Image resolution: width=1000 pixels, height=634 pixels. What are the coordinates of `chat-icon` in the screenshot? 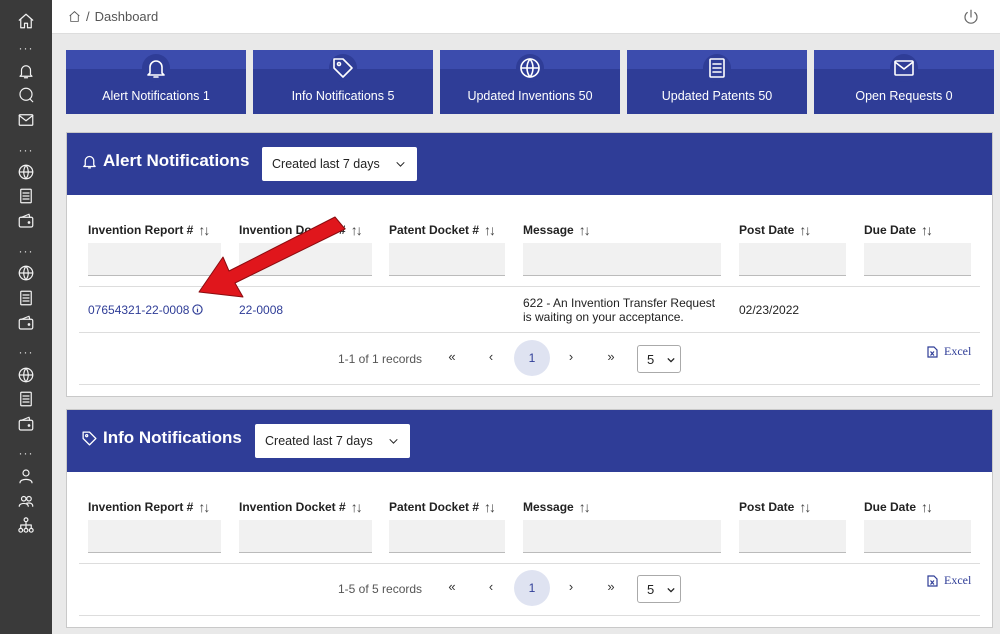 It's located at (26, 95).